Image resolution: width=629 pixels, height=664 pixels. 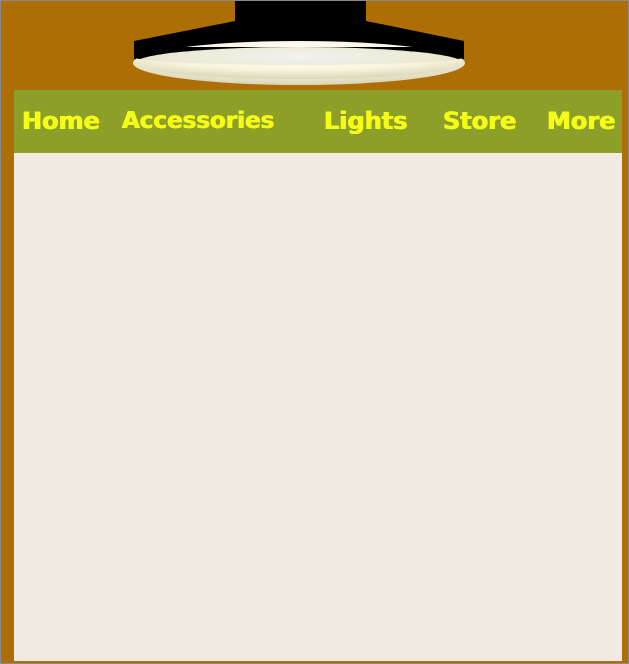 I want to click on nav-link-lights: Lights, so click(x=366, y=121).